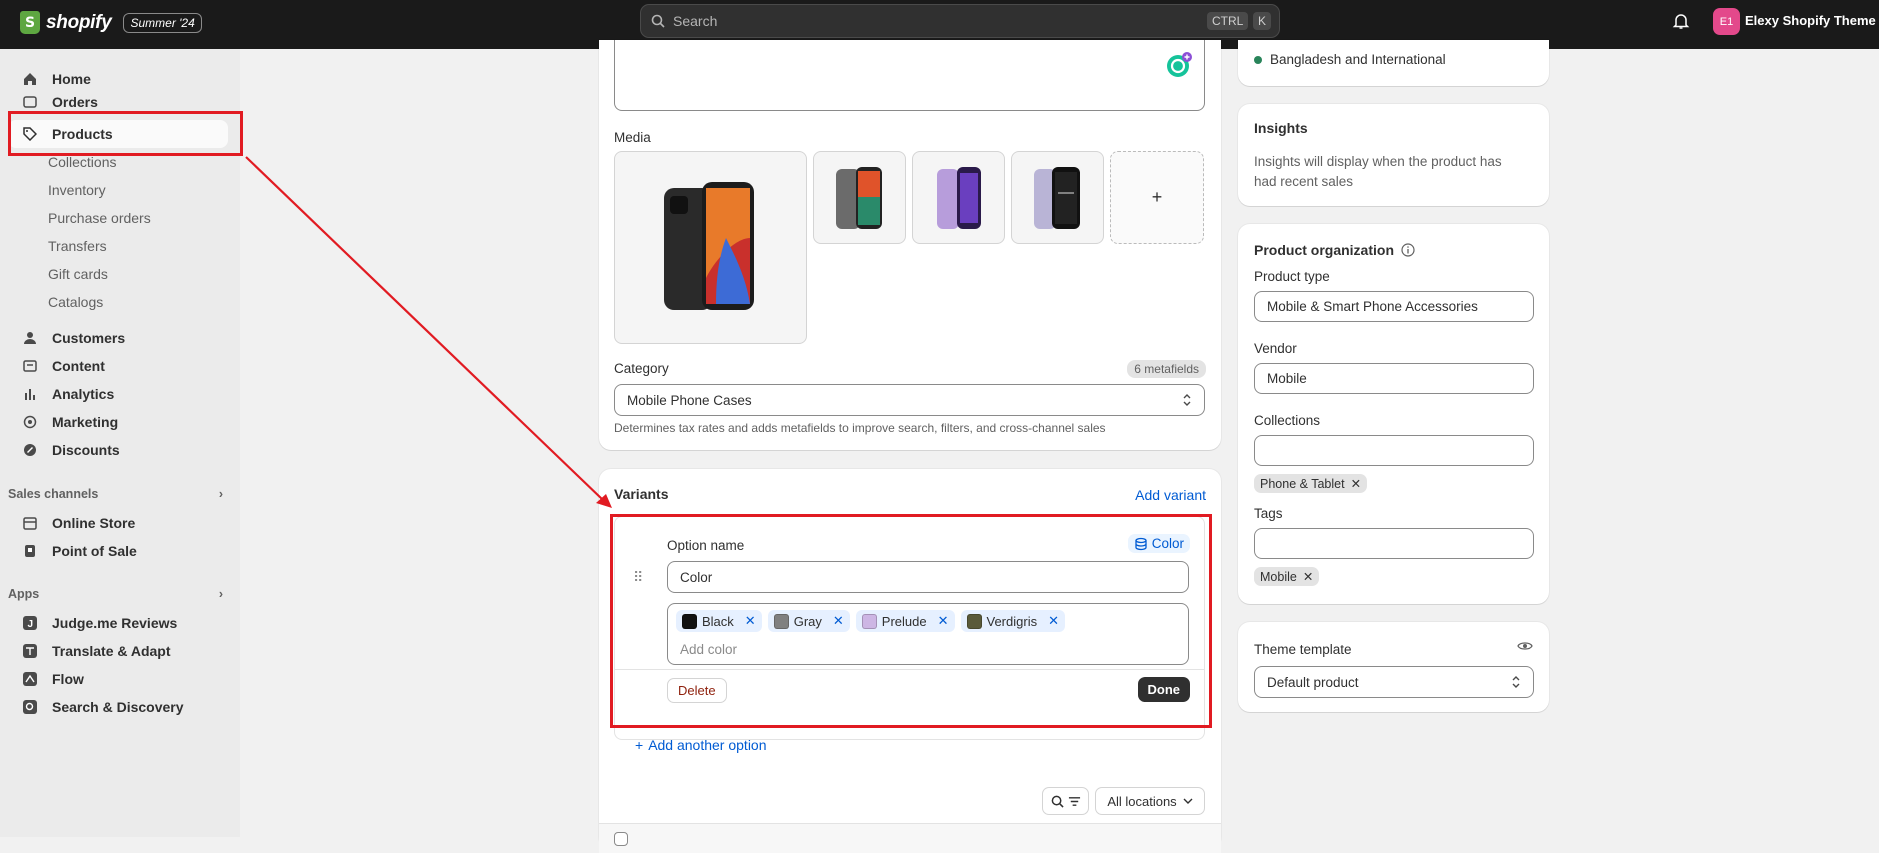 Image resolution: width=1879 pixels, height=853 pixels. Describe the element at coordinates (428, 332) in the screenshot. I see `annotation-arrow` at that location.